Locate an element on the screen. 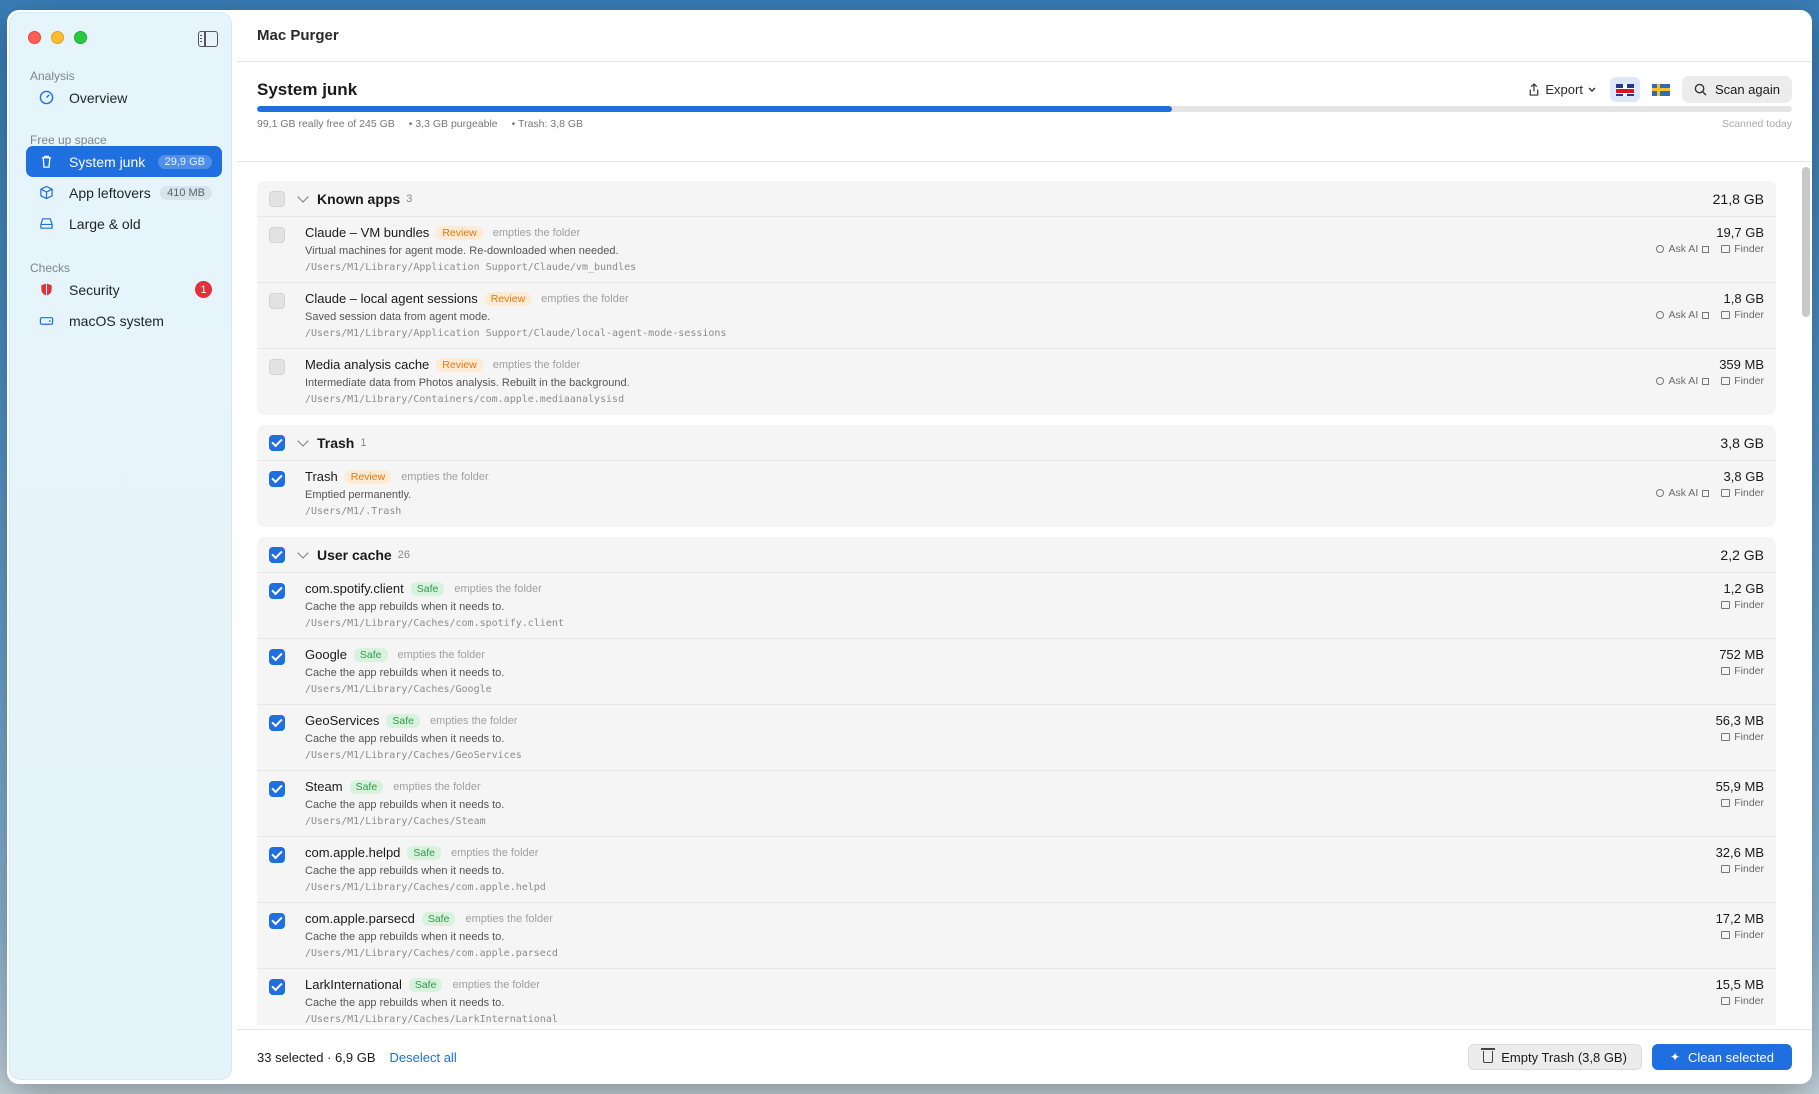  disk-usage-bar is located at coordinates (1024, 109).